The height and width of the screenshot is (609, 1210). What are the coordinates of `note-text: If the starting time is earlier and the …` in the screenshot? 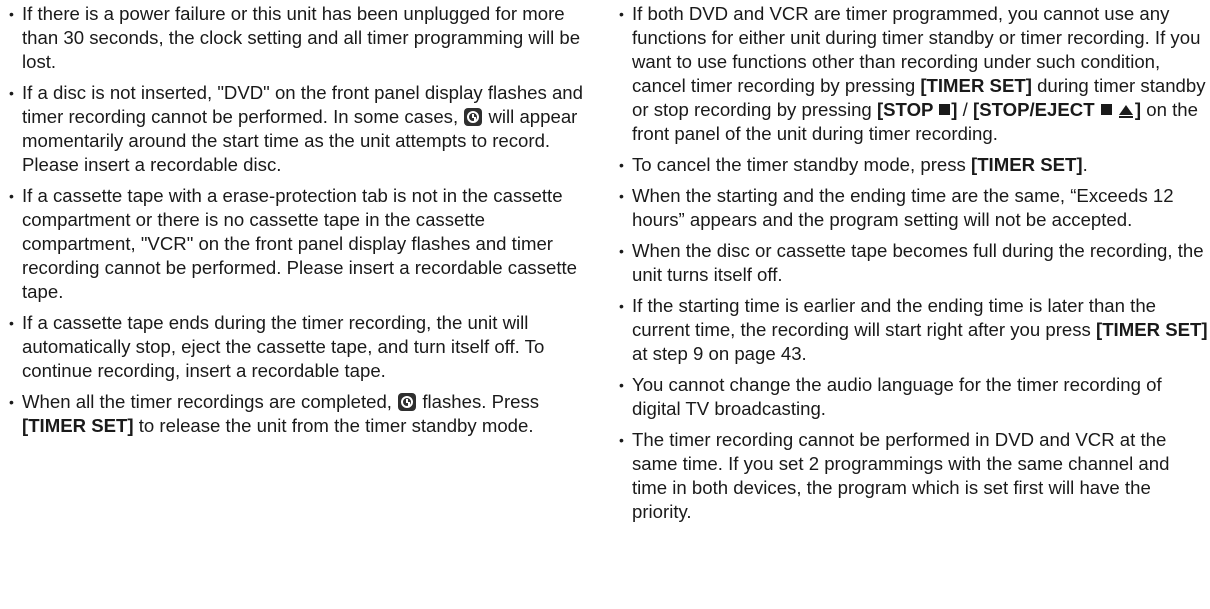 It's located at (894, 317).